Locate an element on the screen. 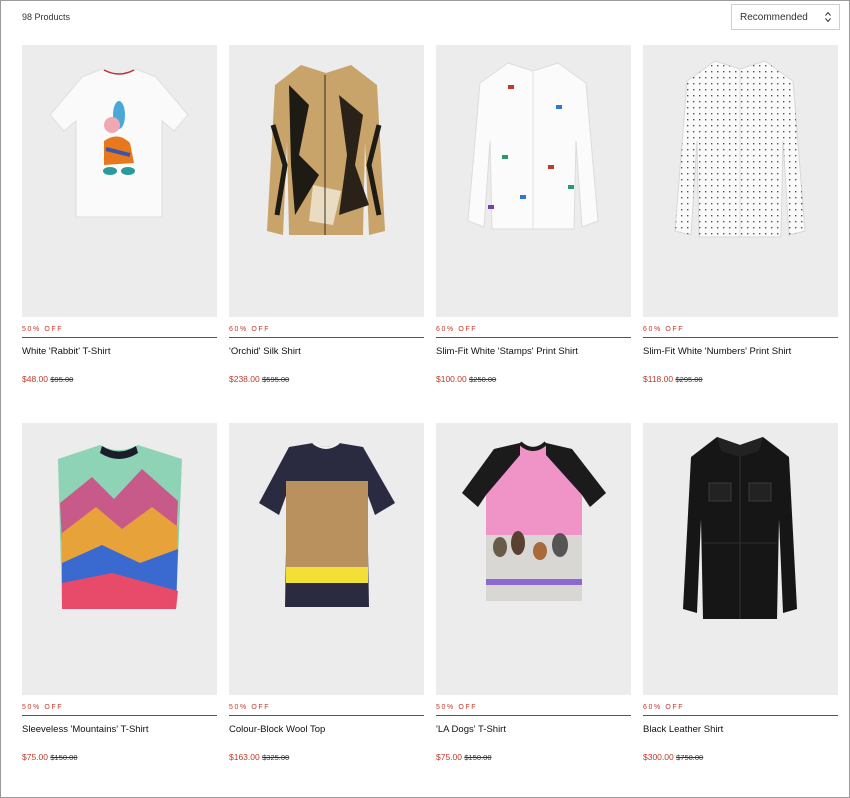  sort-chevron-icon is located at coordinates (828, 17).